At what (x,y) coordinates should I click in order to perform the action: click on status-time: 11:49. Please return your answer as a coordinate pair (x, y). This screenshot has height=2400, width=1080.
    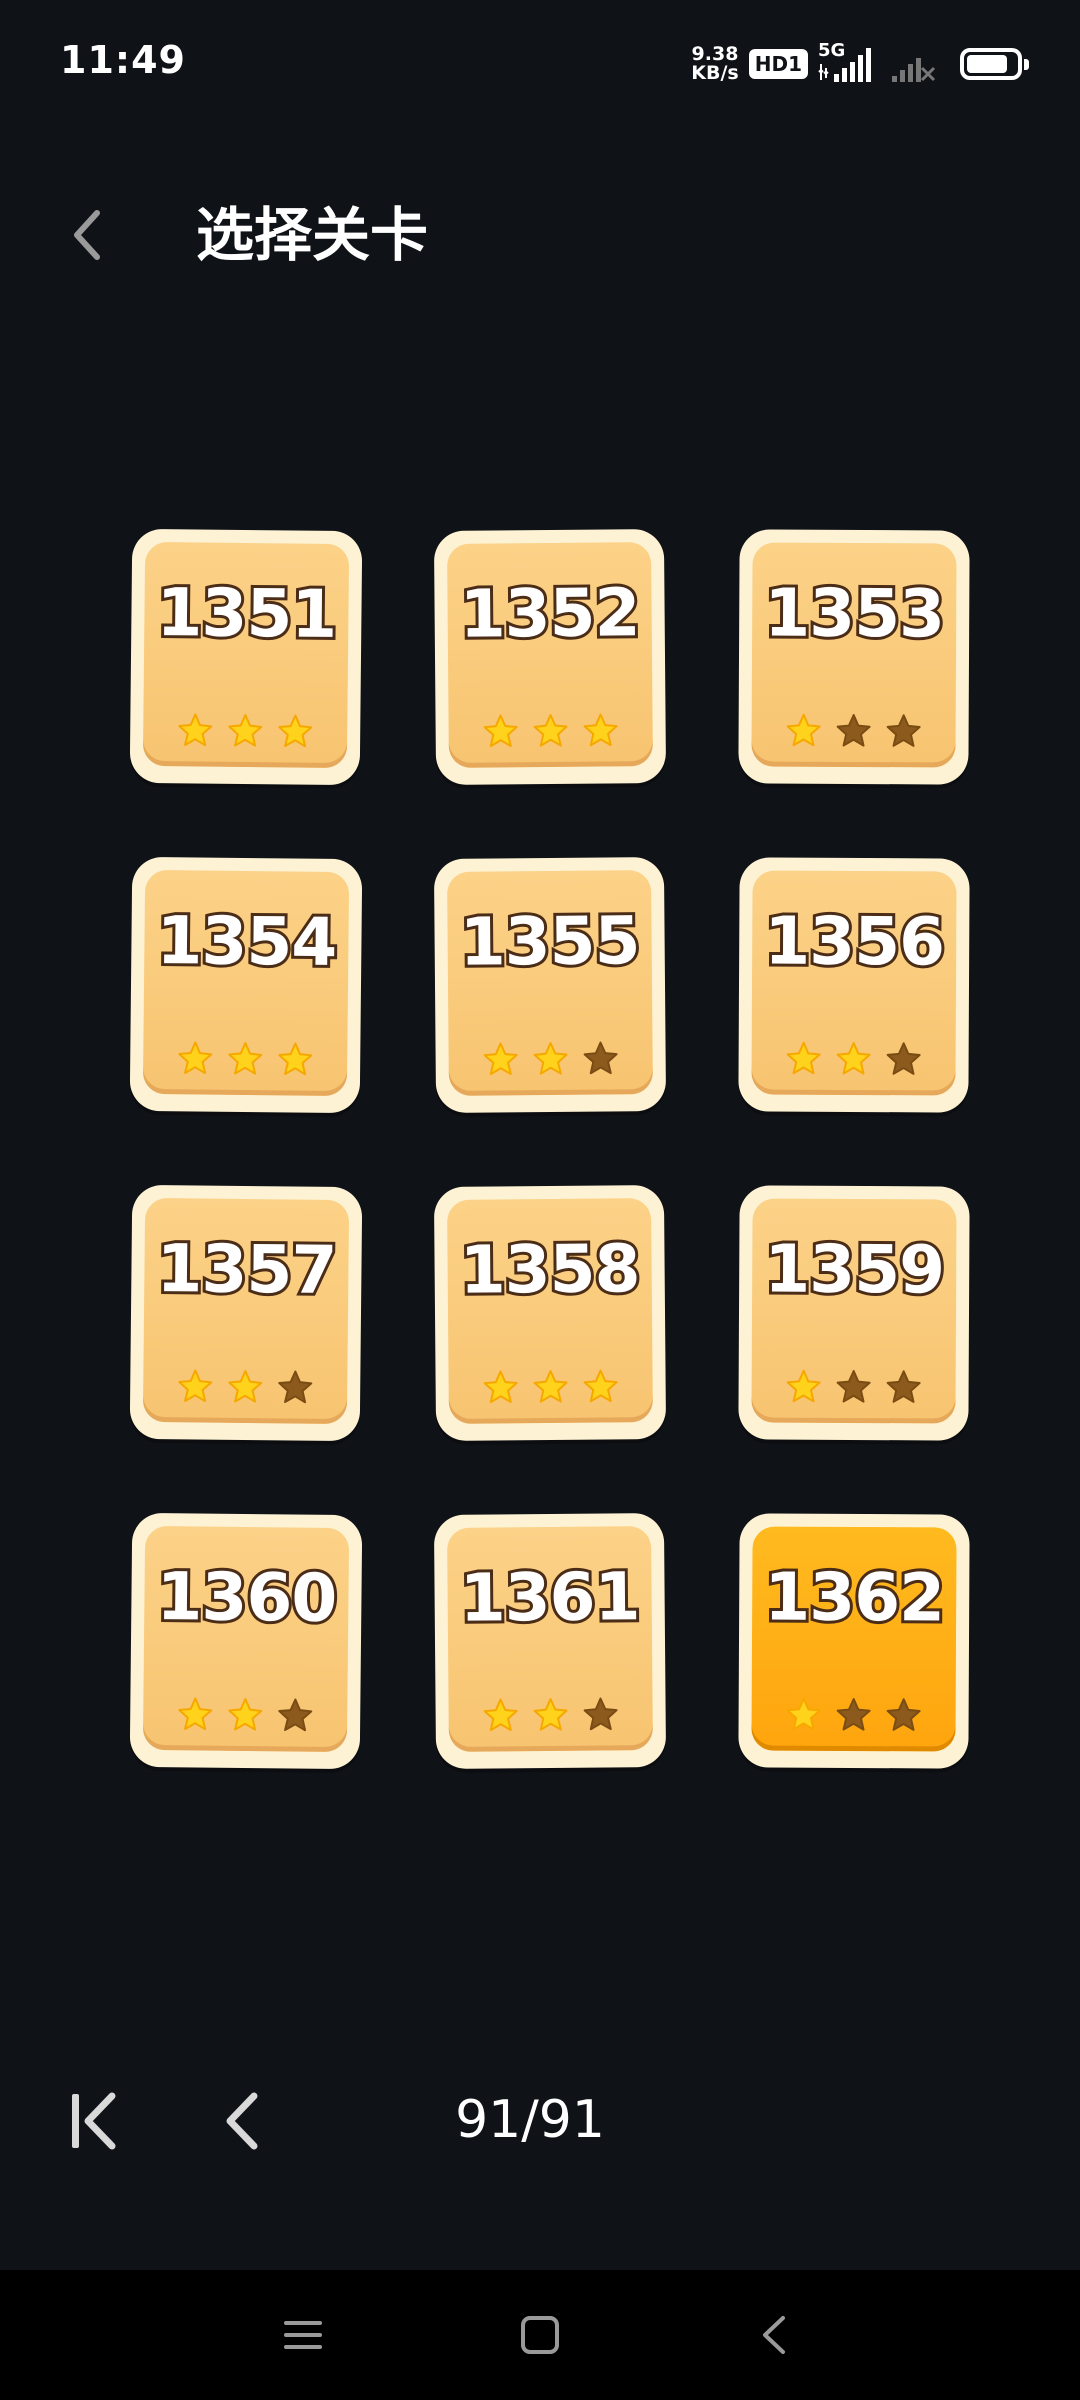
    Looking at the image, I should click on (123, 60).